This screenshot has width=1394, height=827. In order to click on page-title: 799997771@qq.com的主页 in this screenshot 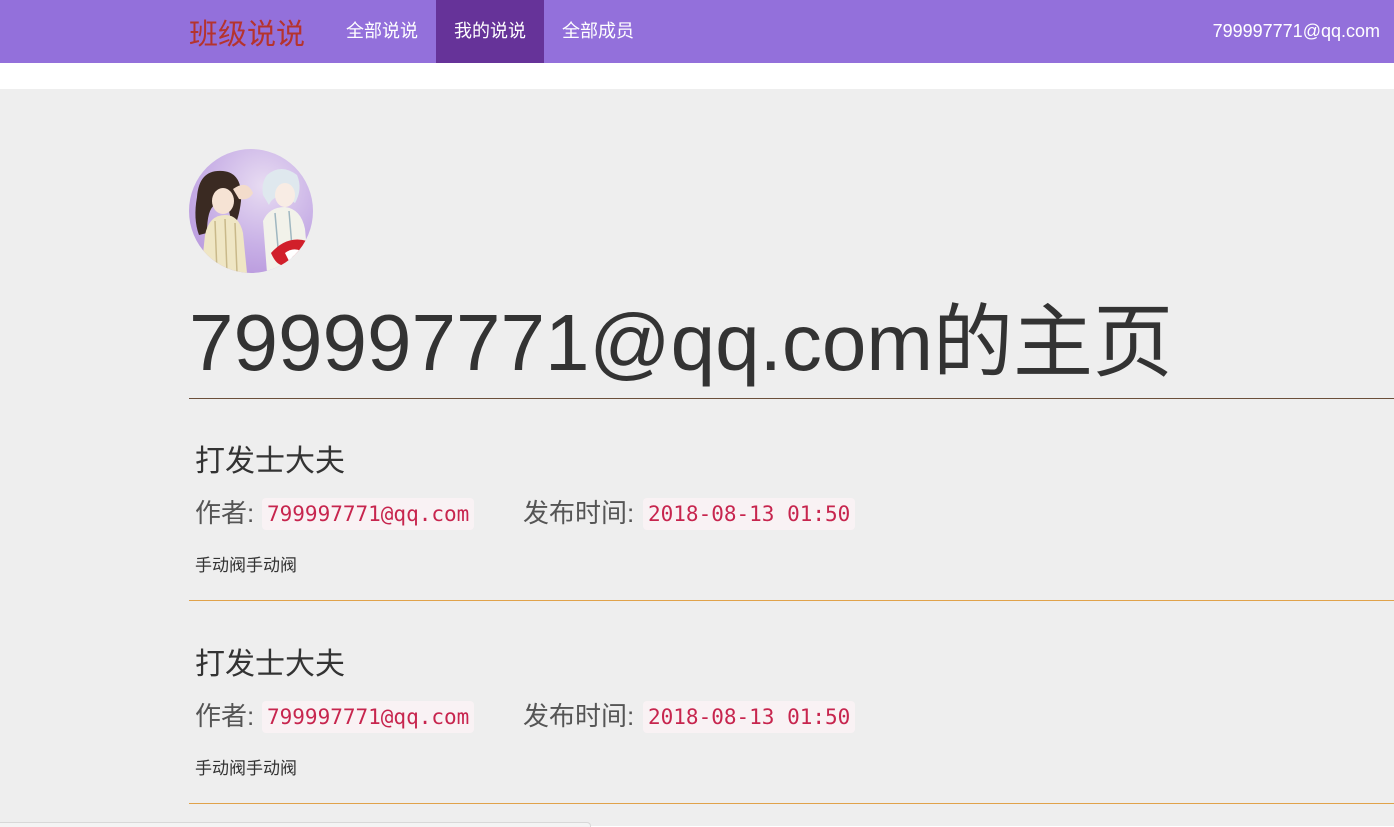, I will do `click(681, 342)`.